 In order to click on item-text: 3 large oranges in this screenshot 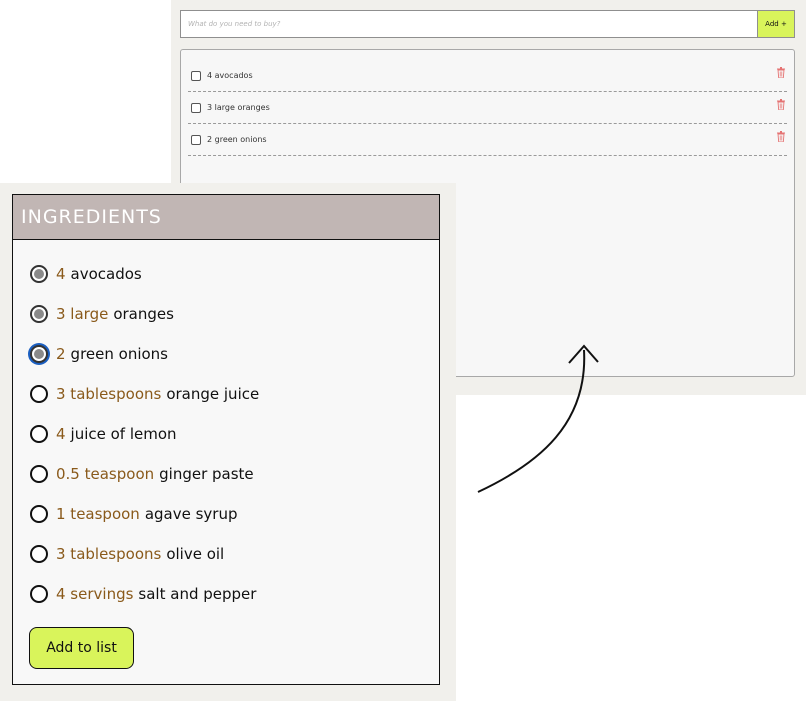, I will do `click(238, 107)`.